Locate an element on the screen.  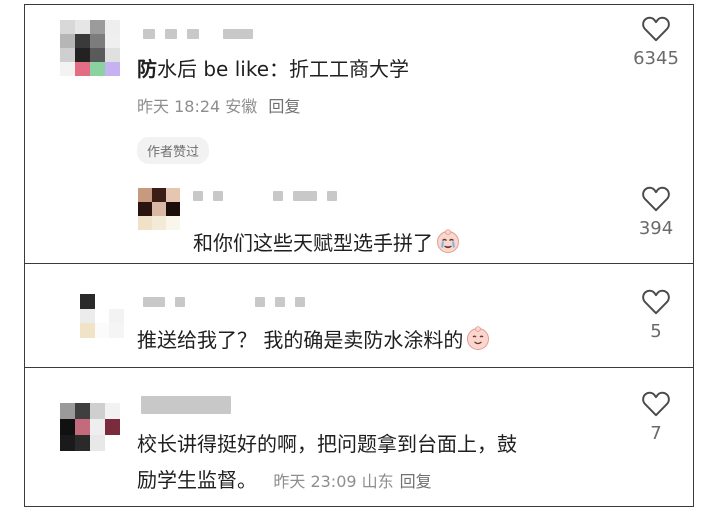
like-control: 6345 is located at coordinates (656, 42).